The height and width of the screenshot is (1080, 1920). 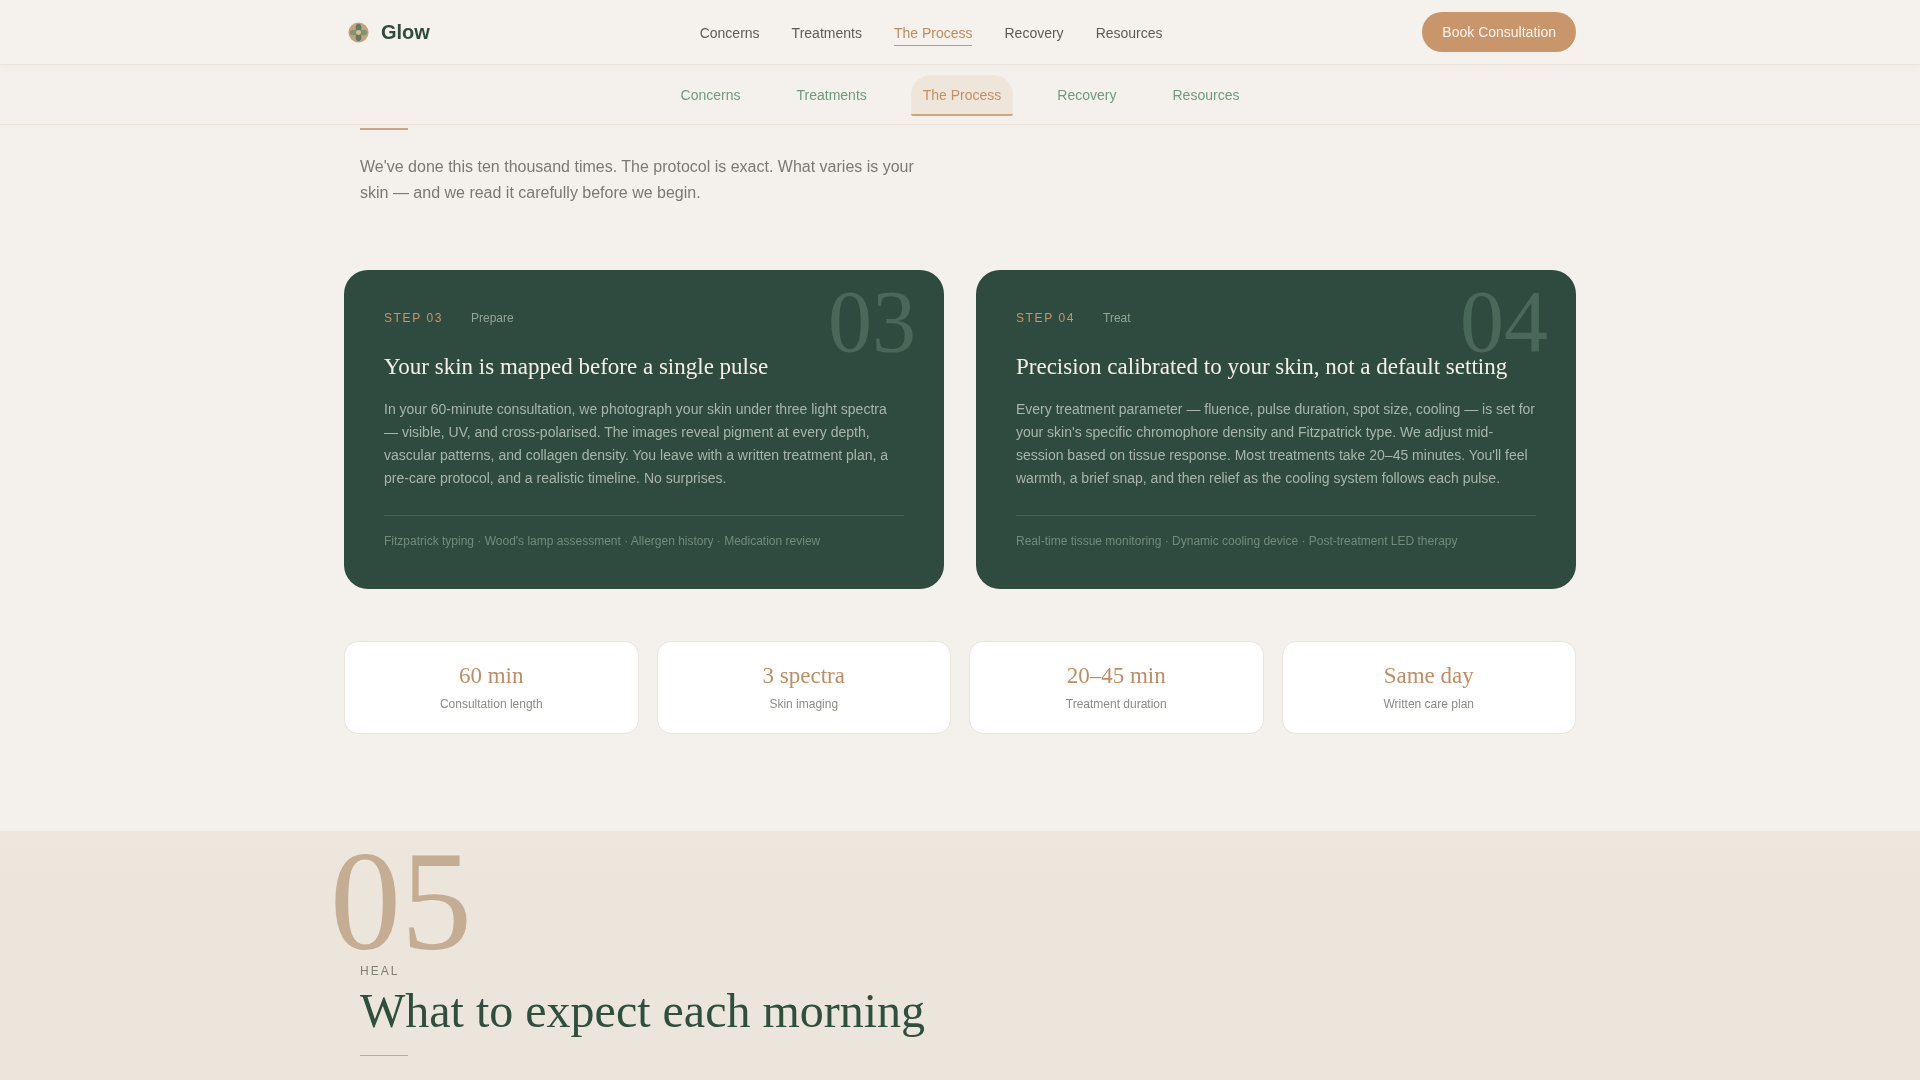 I want to click on step-phase: Treat, so click(x=1117, y=317).